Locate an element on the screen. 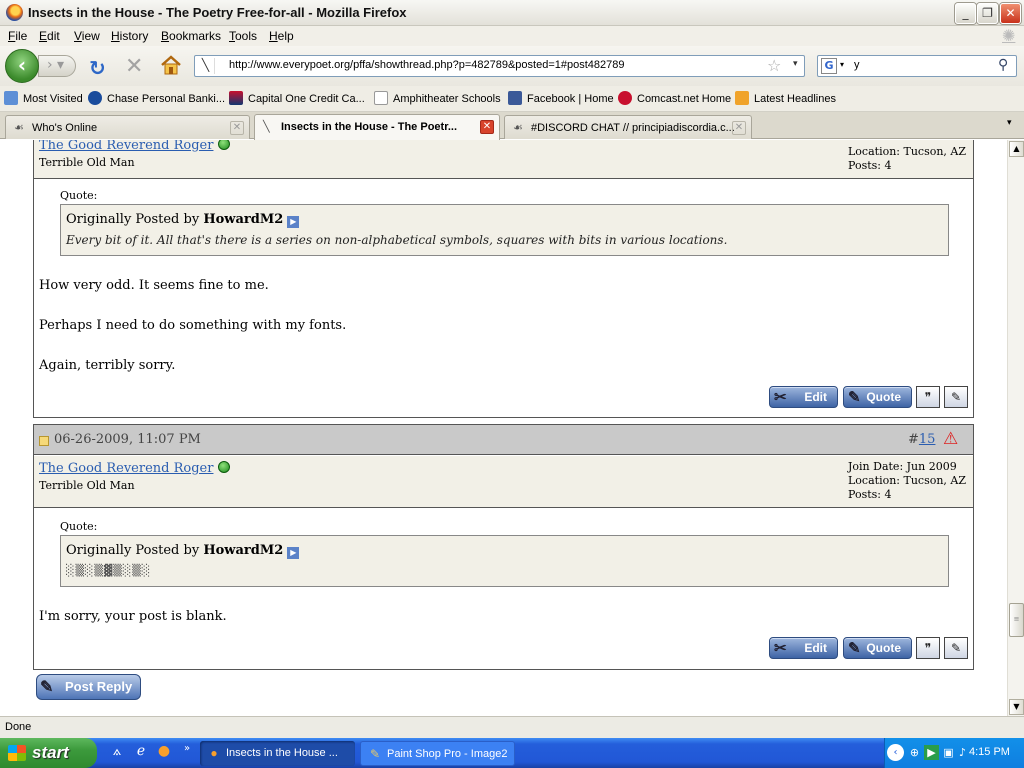  quote-attribution: Originally Posted by HowardM2 ▶ is located at coordinates (183, 220).